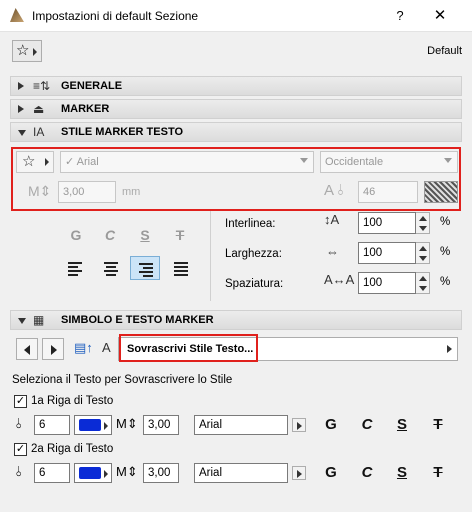 The height and width of the screenshot is (512, 472). What do you see at coordinates (331, 473) in the screenshot?
I see `row2-bold-button: G` at bounding box center [331, 473].